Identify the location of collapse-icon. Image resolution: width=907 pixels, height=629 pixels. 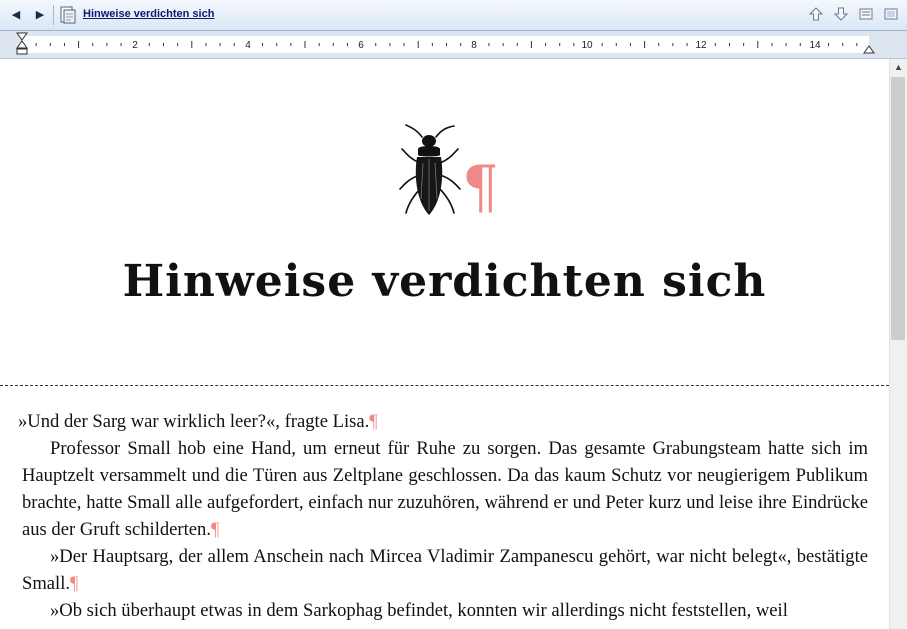
(866, 14).